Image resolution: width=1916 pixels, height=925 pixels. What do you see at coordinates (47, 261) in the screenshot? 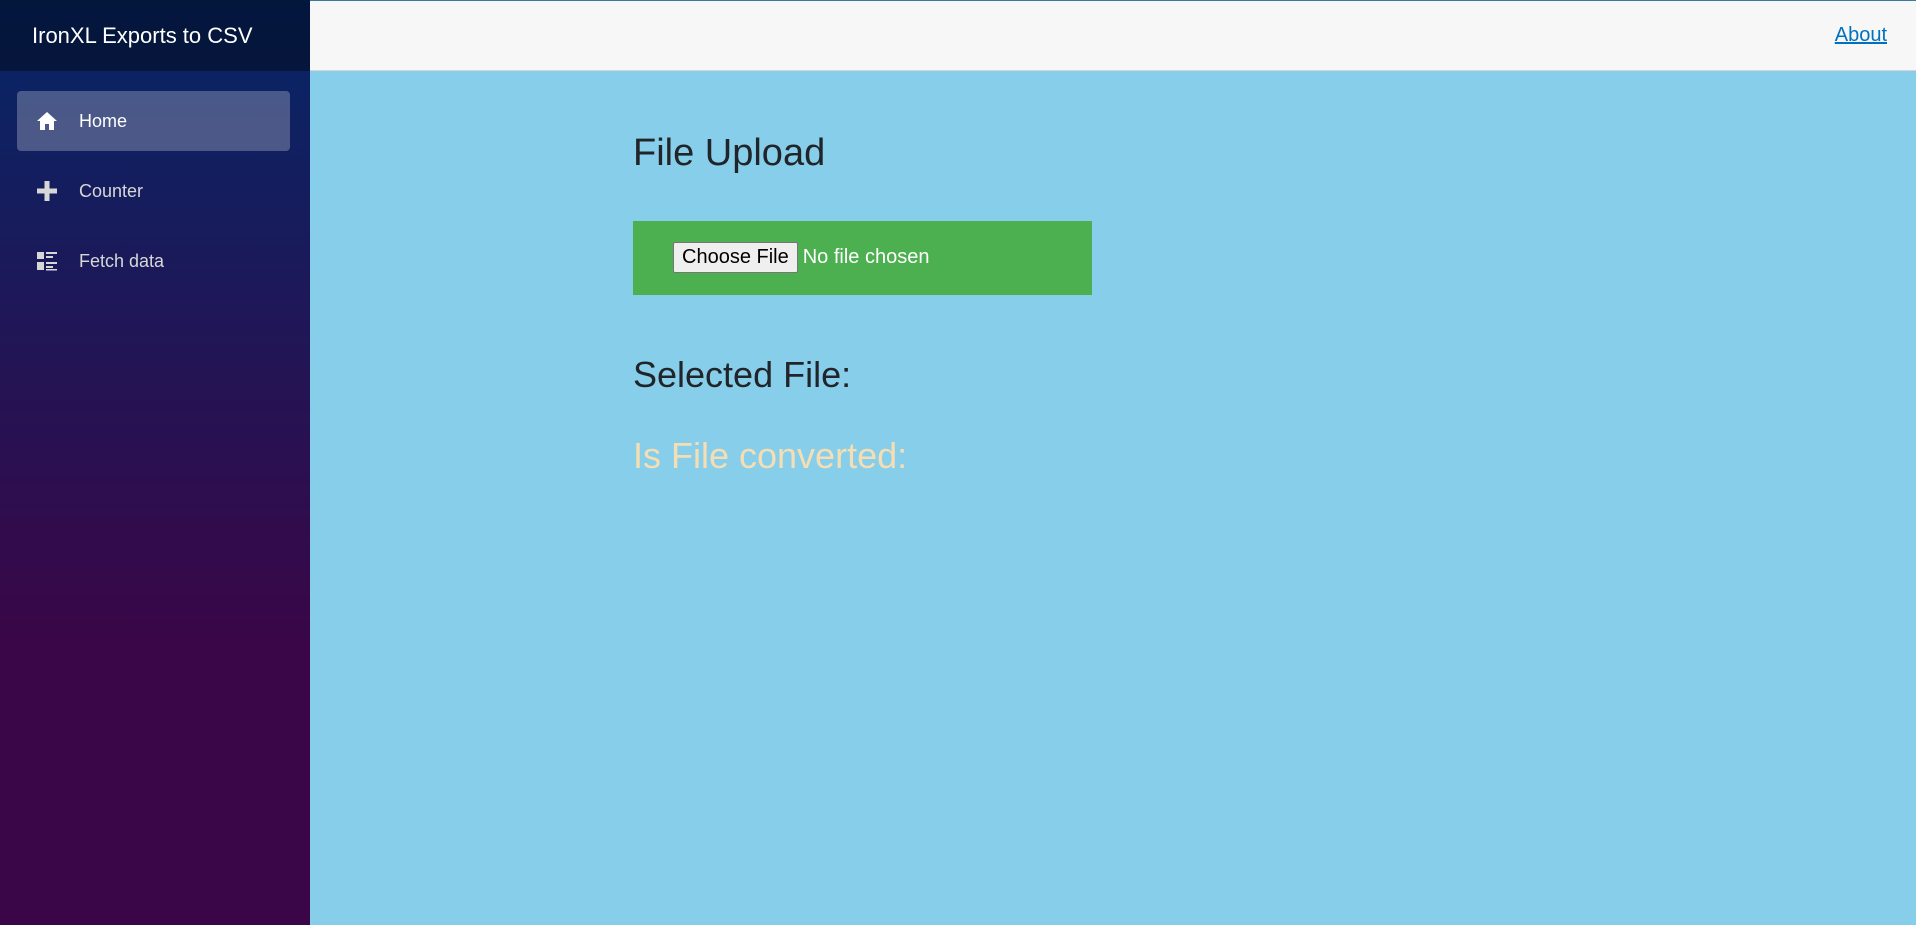
I see `list-icon` at bounding box center [47, 261].